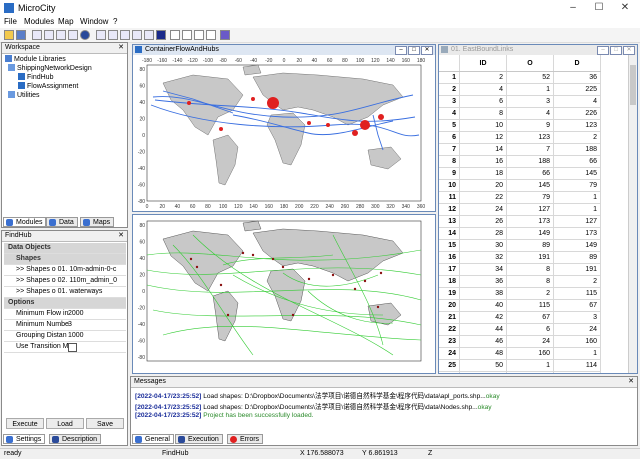  I want to click on zoom-out-icon, so click(113, 35).